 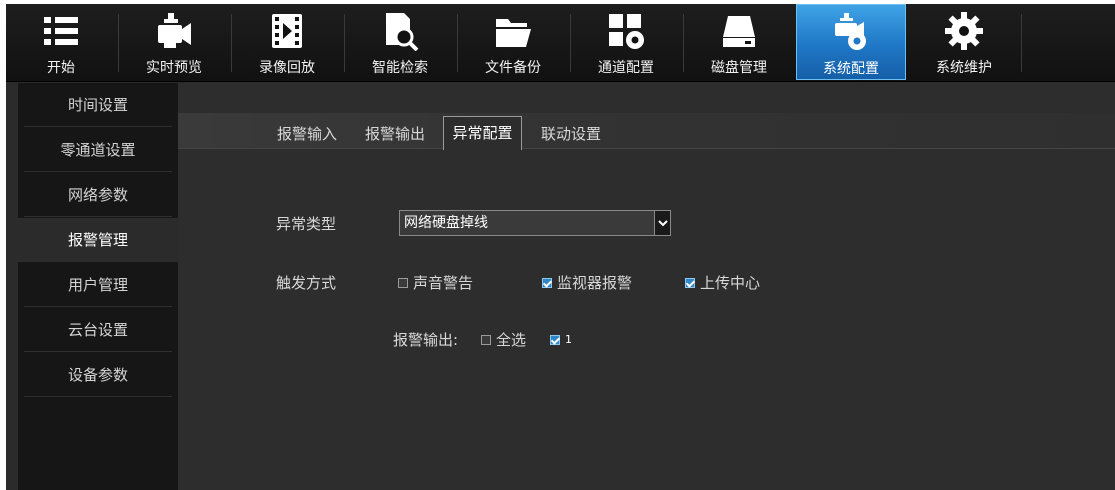 I want to click on sidebar-item-network: 网络参数, so click(x=98, y=195).